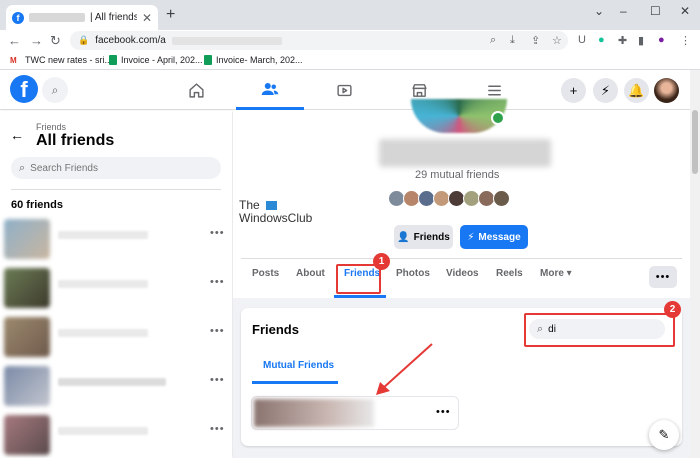 This screenshot has height=458, width=700. What do you see at coordinates (295, 382) in the screenshot?
I see `active-tab-indicator` at bounding box center [295, 382].